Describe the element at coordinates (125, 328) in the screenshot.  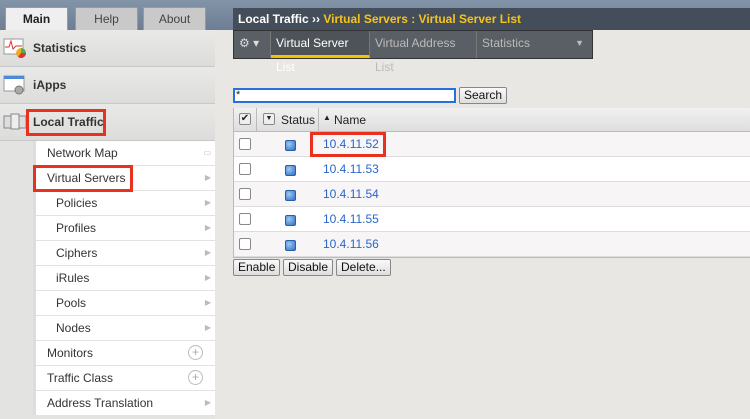
I see `submenu-nodes: Nodes ▶` at that location.